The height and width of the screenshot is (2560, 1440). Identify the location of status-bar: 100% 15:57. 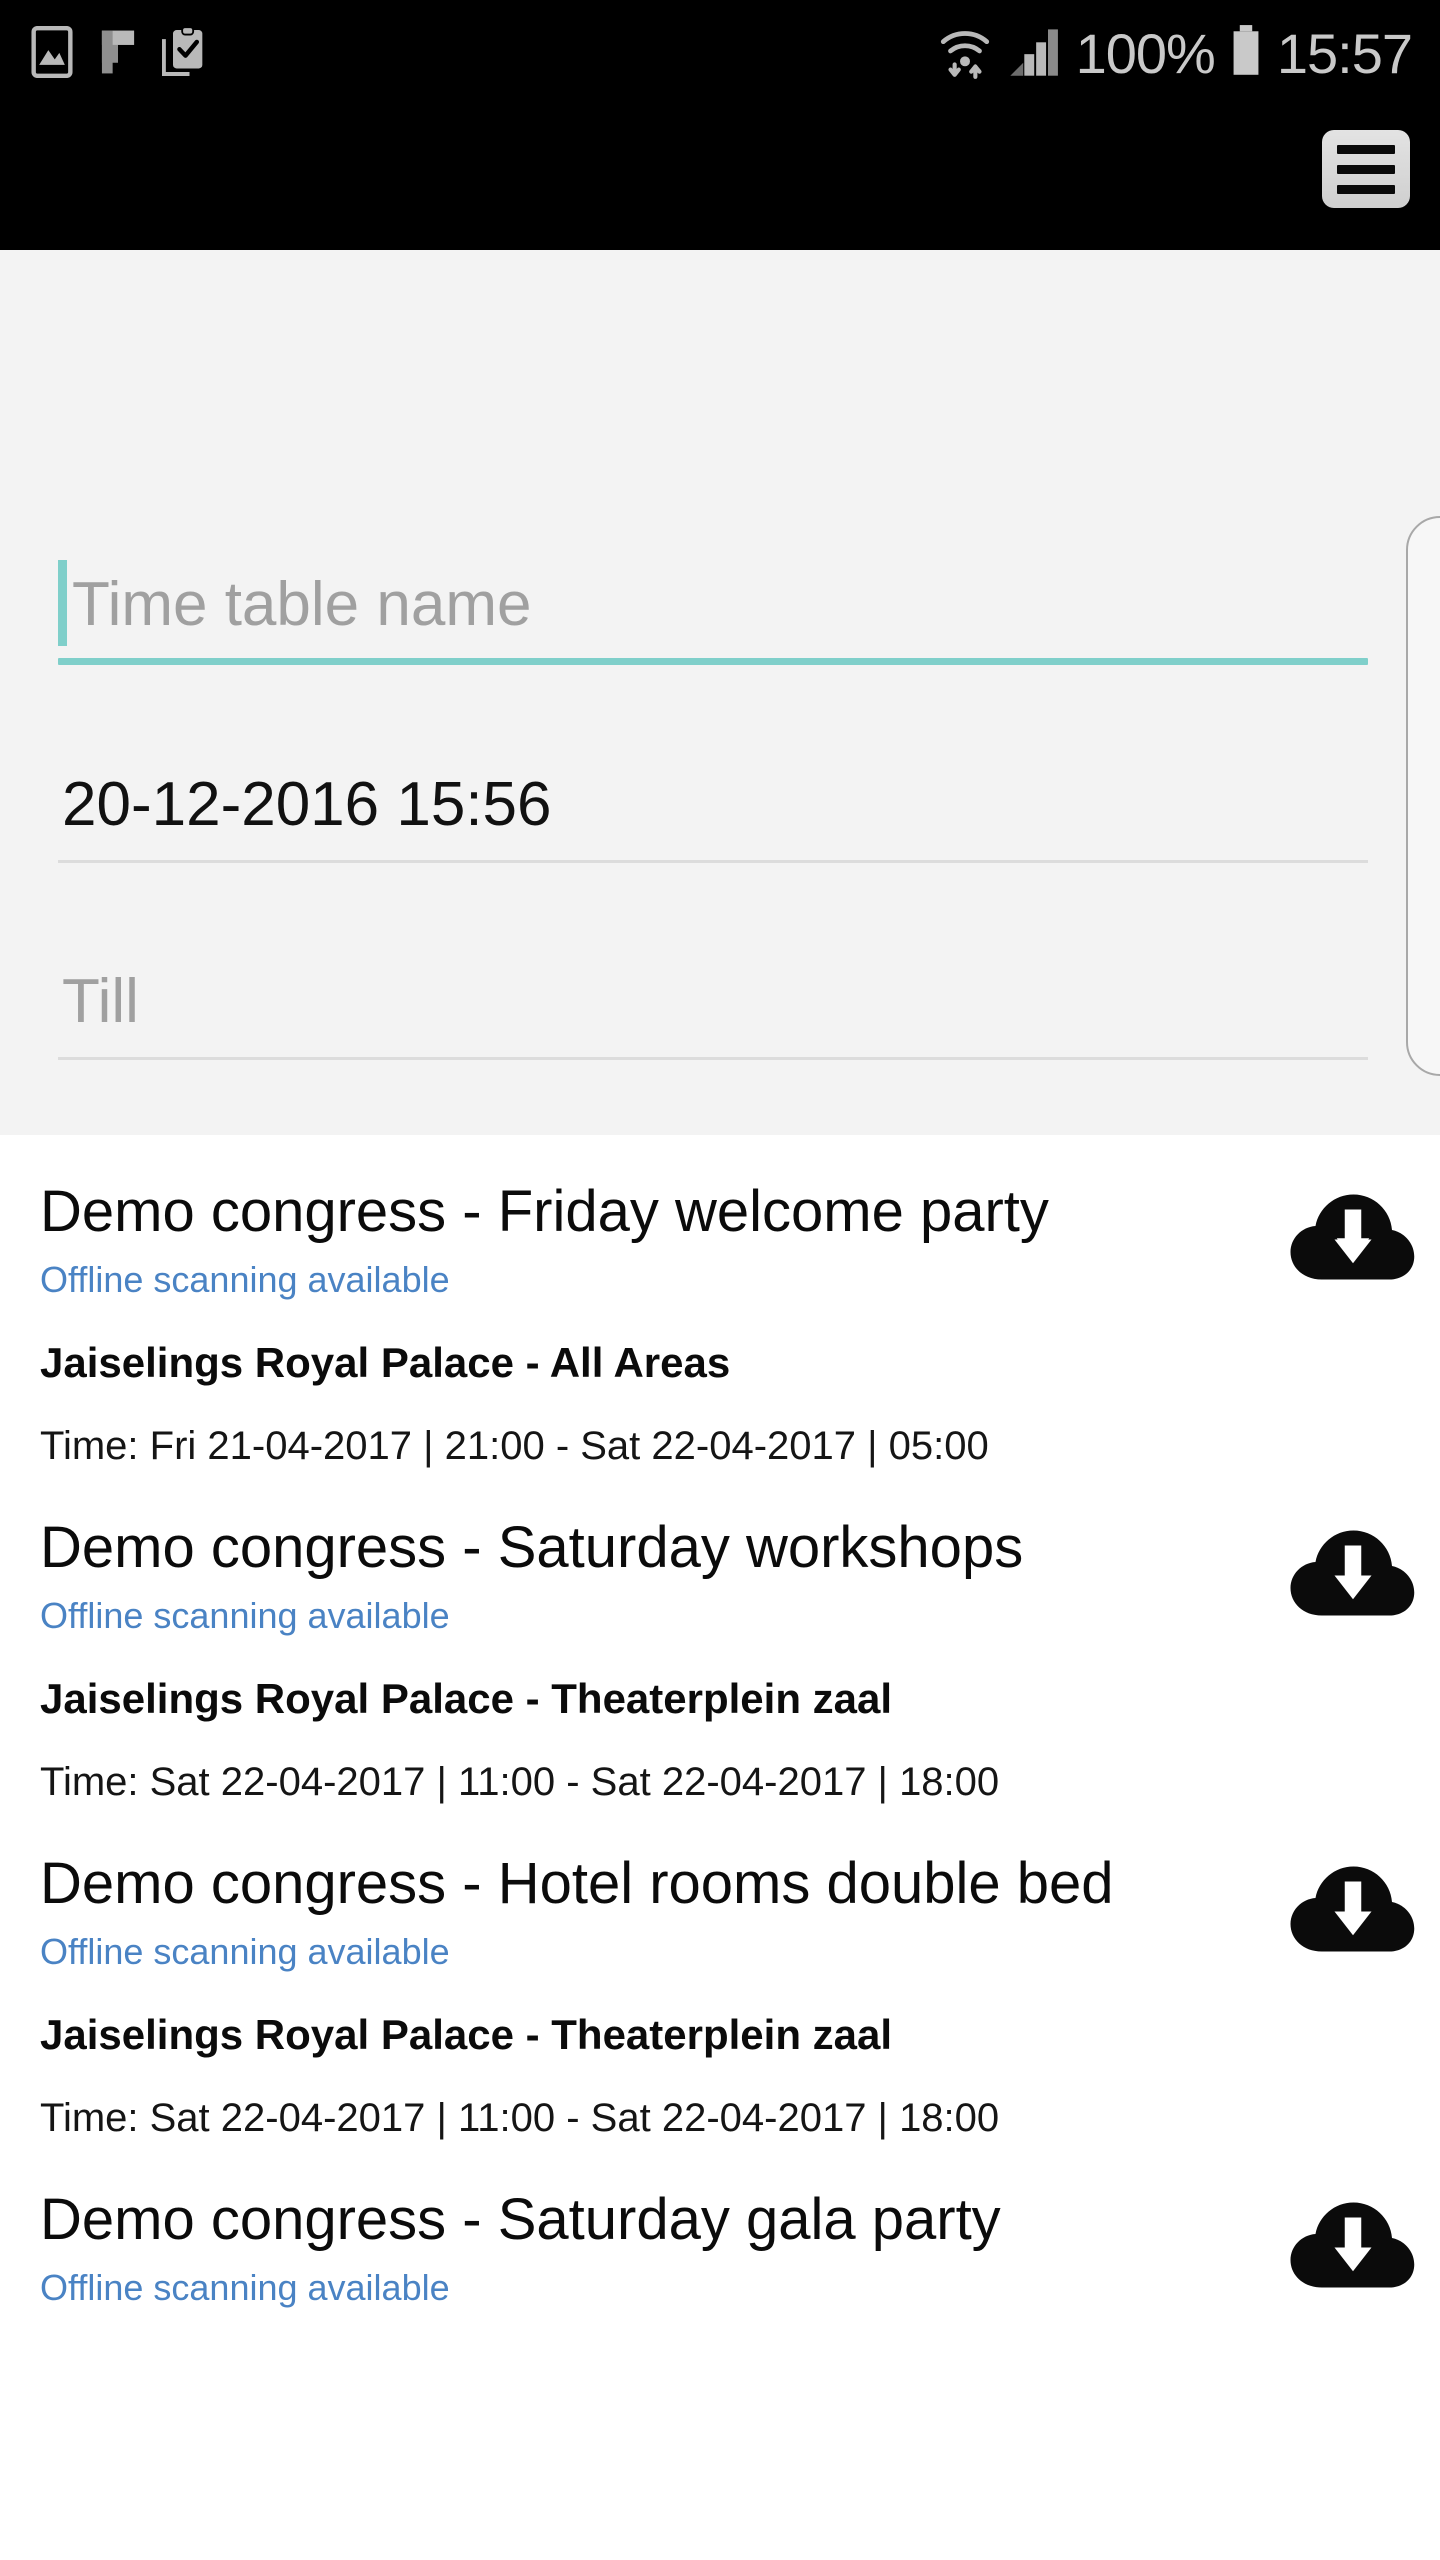
(720, 54).